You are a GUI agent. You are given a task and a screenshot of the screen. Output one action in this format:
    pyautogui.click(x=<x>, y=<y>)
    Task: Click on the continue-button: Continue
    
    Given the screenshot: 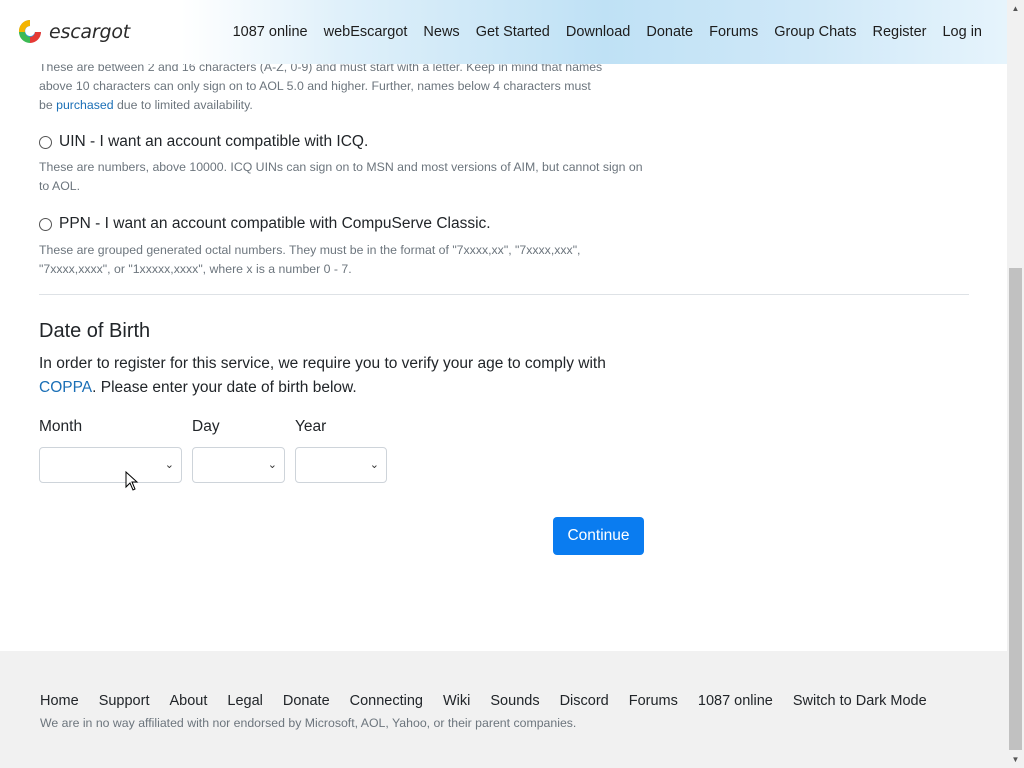 What is the action you would take?
    pyautogui.click(x=598, y=536)
    